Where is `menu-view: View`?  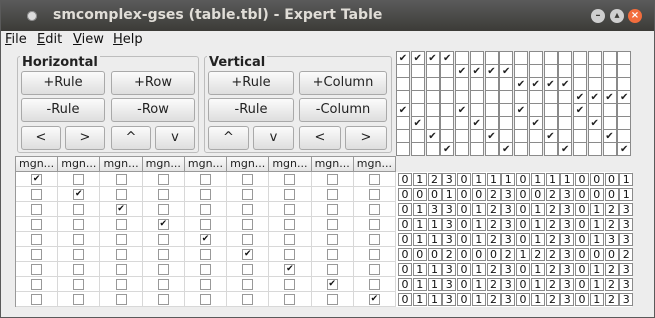 menu-view: View is located at coordinates (88, 39).